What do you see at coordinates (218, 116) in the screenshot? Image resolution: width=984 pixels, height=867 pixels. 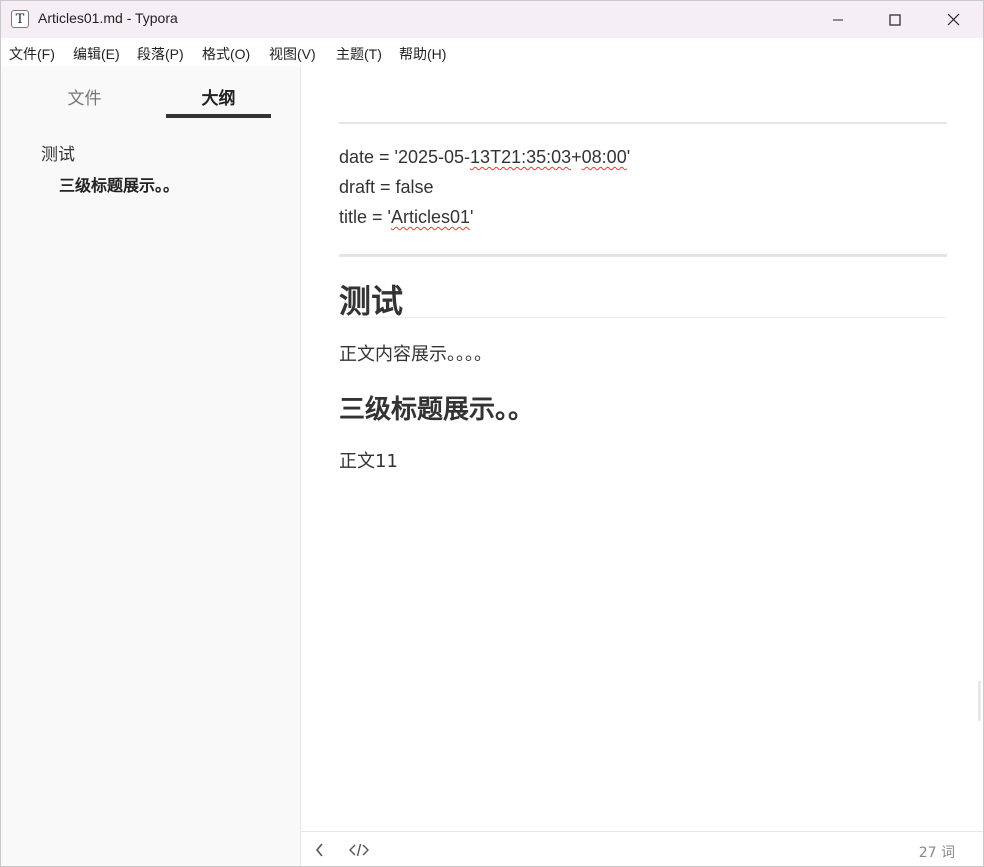 I see `active-tab-indicator` at bounding box center [218, 116].